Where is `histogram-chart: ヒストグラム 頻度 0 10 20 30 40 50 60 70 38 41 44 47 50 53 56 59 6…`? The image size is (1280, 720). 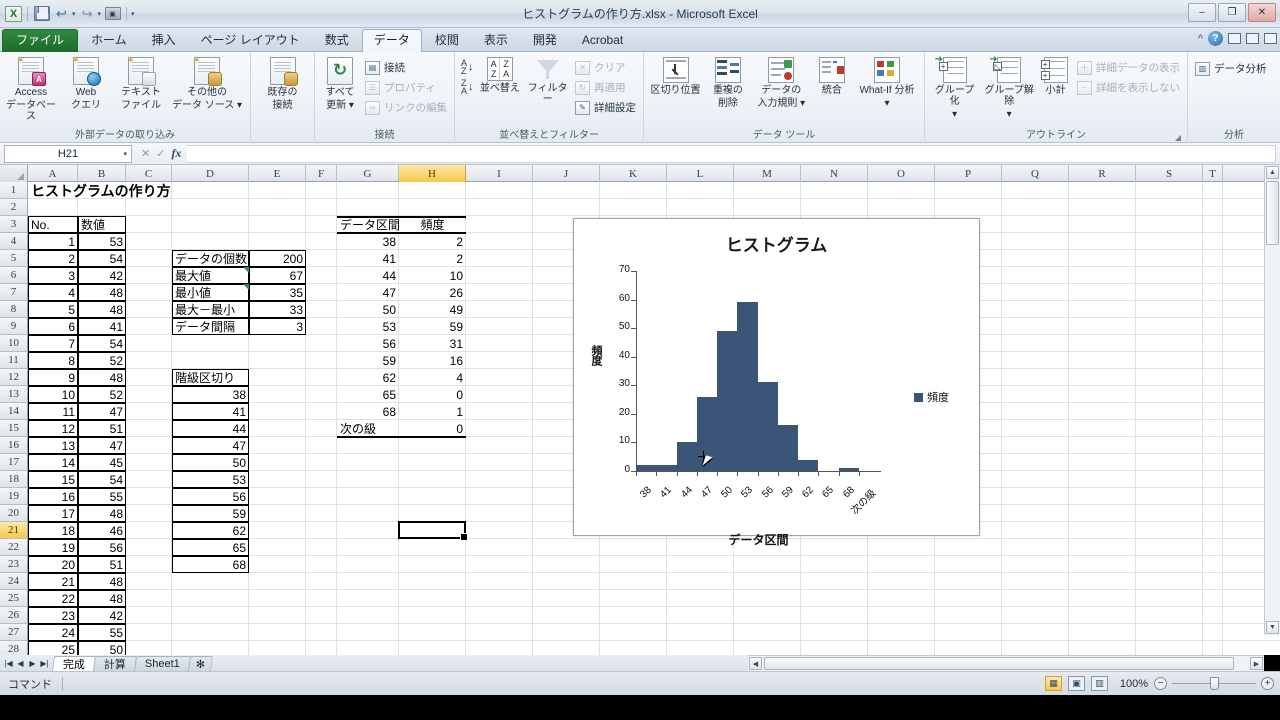 histogram-chart: ヒストグラム 頻度 0 10 20 30 40 50 60 70 38 41 44 47 50 53 56 59 6… is located at coordinates (776, 382).